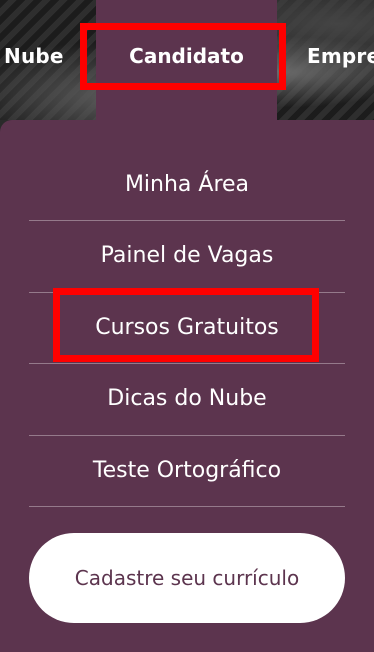 The height and width of the screenshot is (652, 374). I want to click on menu-item-dicas-do-nube: Dicas do Nube, so click(187, 400).